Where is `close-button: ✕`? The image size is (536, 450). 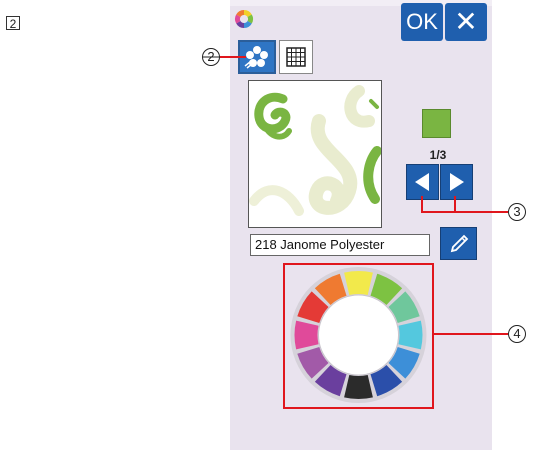
close-button: ✕ is located at coordinates (466, 22).